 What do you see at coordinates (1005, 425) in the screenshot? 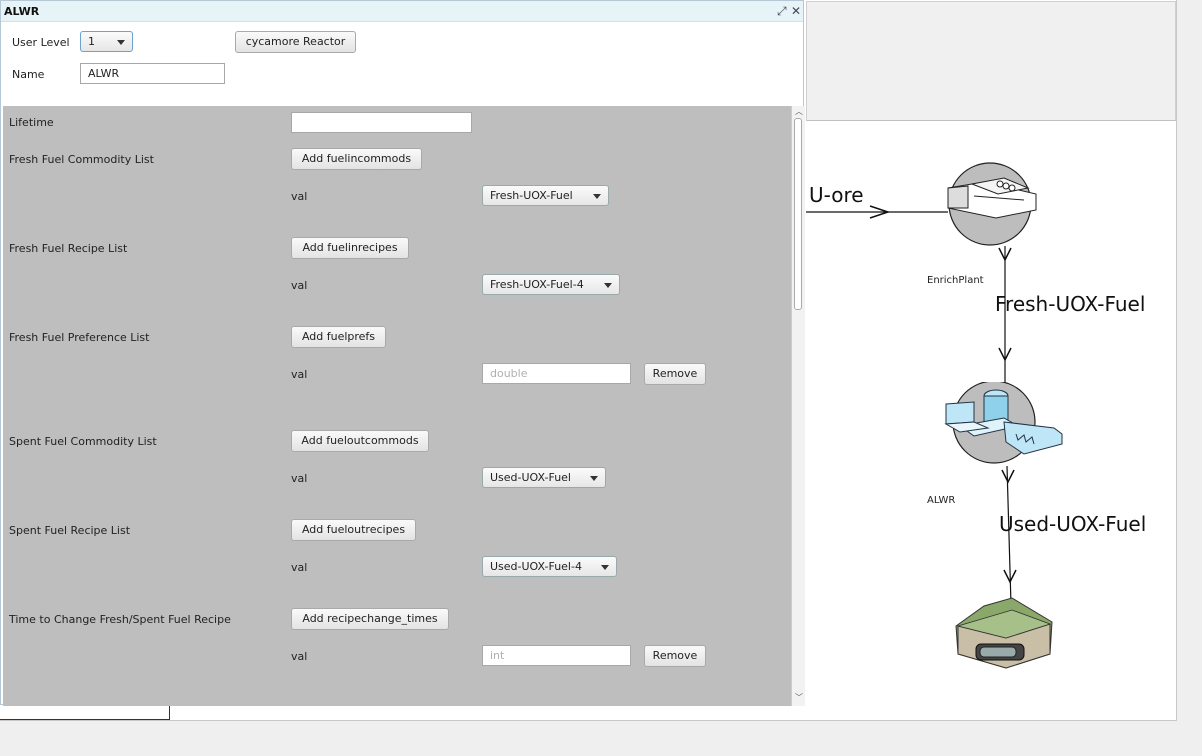
I see `reactor-icon` at bounding box center [1005, 425].